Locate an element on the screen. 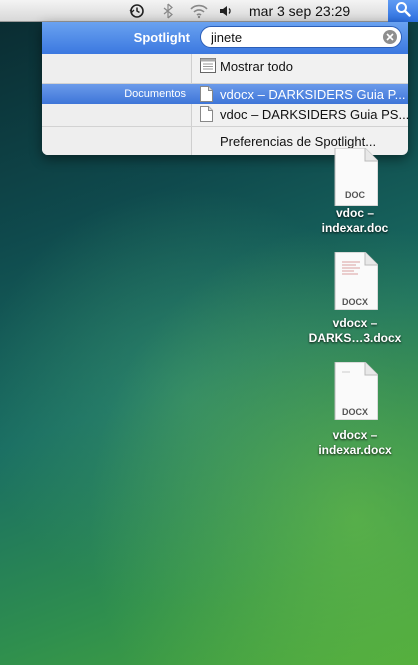  file-name-line2: indexar.doc is located at coordinates (355, 228).